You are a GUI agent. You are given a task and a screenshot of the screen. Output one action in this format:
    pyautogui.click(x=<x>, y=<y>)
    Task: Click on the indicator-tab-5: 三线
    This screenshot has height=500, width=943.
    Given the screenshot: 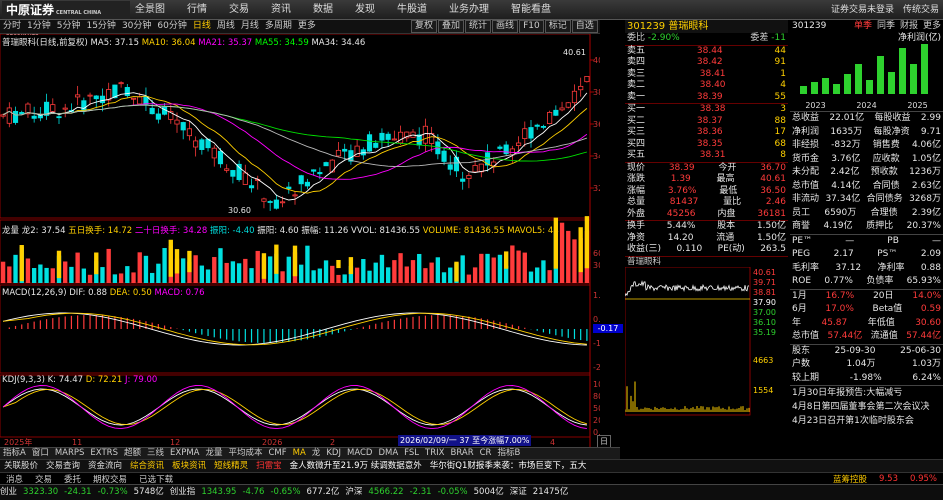 What is the action you would take?
    pyautogui.click(x=155, y=453)
    